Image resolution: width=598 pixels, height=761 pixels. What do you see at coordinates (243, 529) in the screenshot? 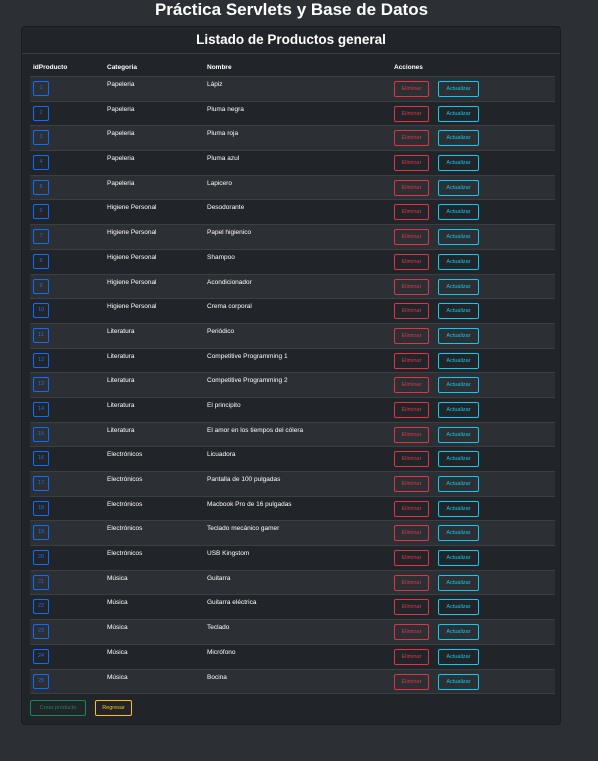
I see `product-name: Teclado mecánico gamer` at bounding box center [243, 529].